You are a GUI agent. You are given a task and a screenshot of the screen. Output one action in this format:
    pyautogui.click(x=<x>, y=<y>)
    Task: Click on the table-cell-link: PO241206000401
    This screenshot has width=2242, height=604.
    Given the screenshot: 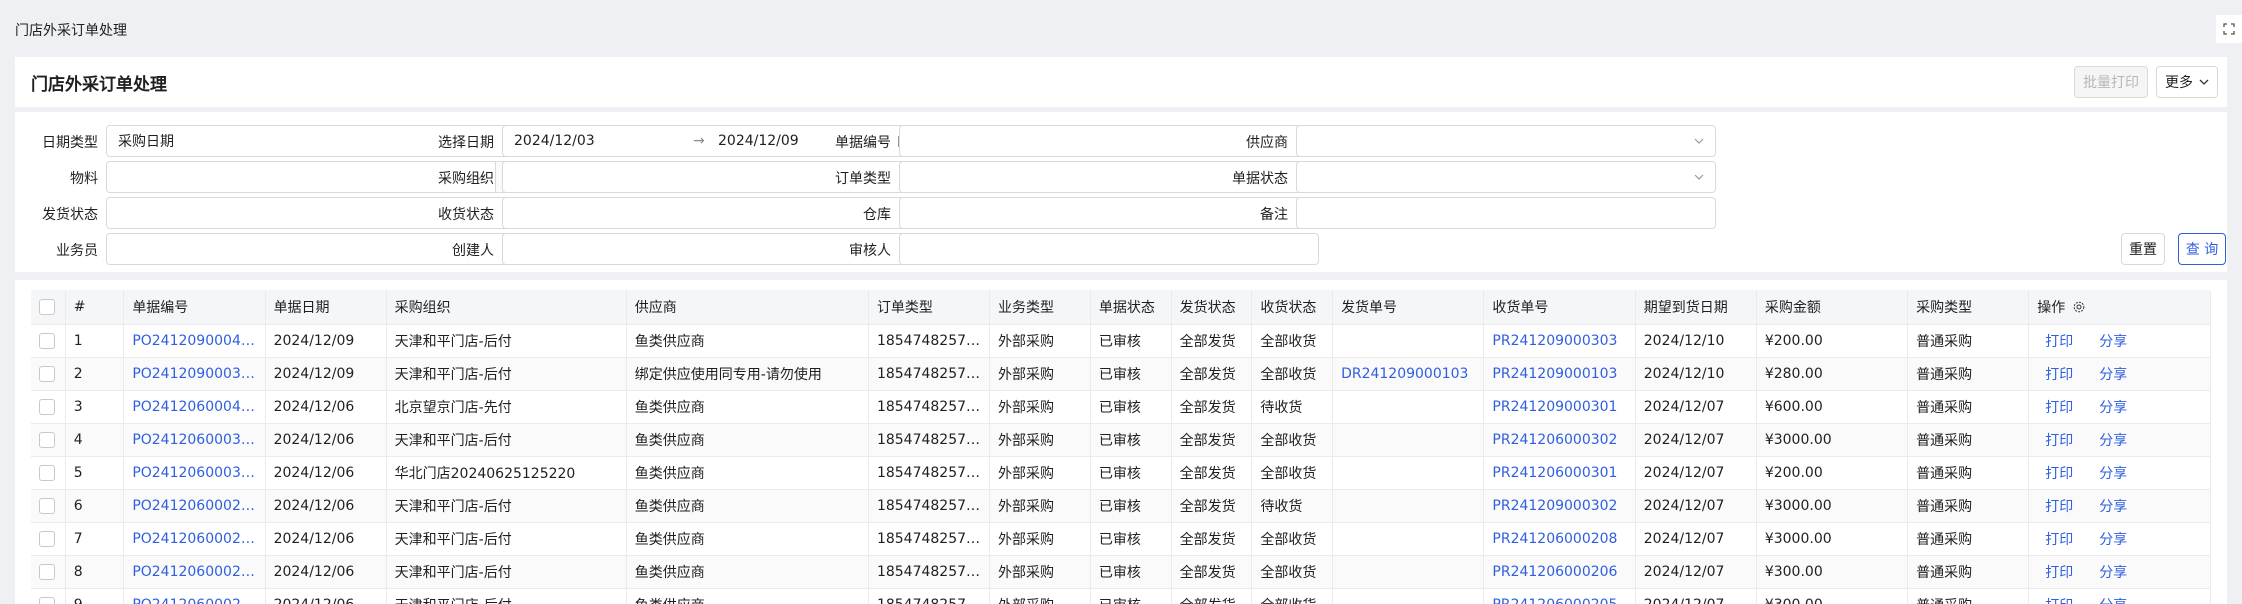 What is the action you would take?
    pyautogui.click(x=194, y=407)
    